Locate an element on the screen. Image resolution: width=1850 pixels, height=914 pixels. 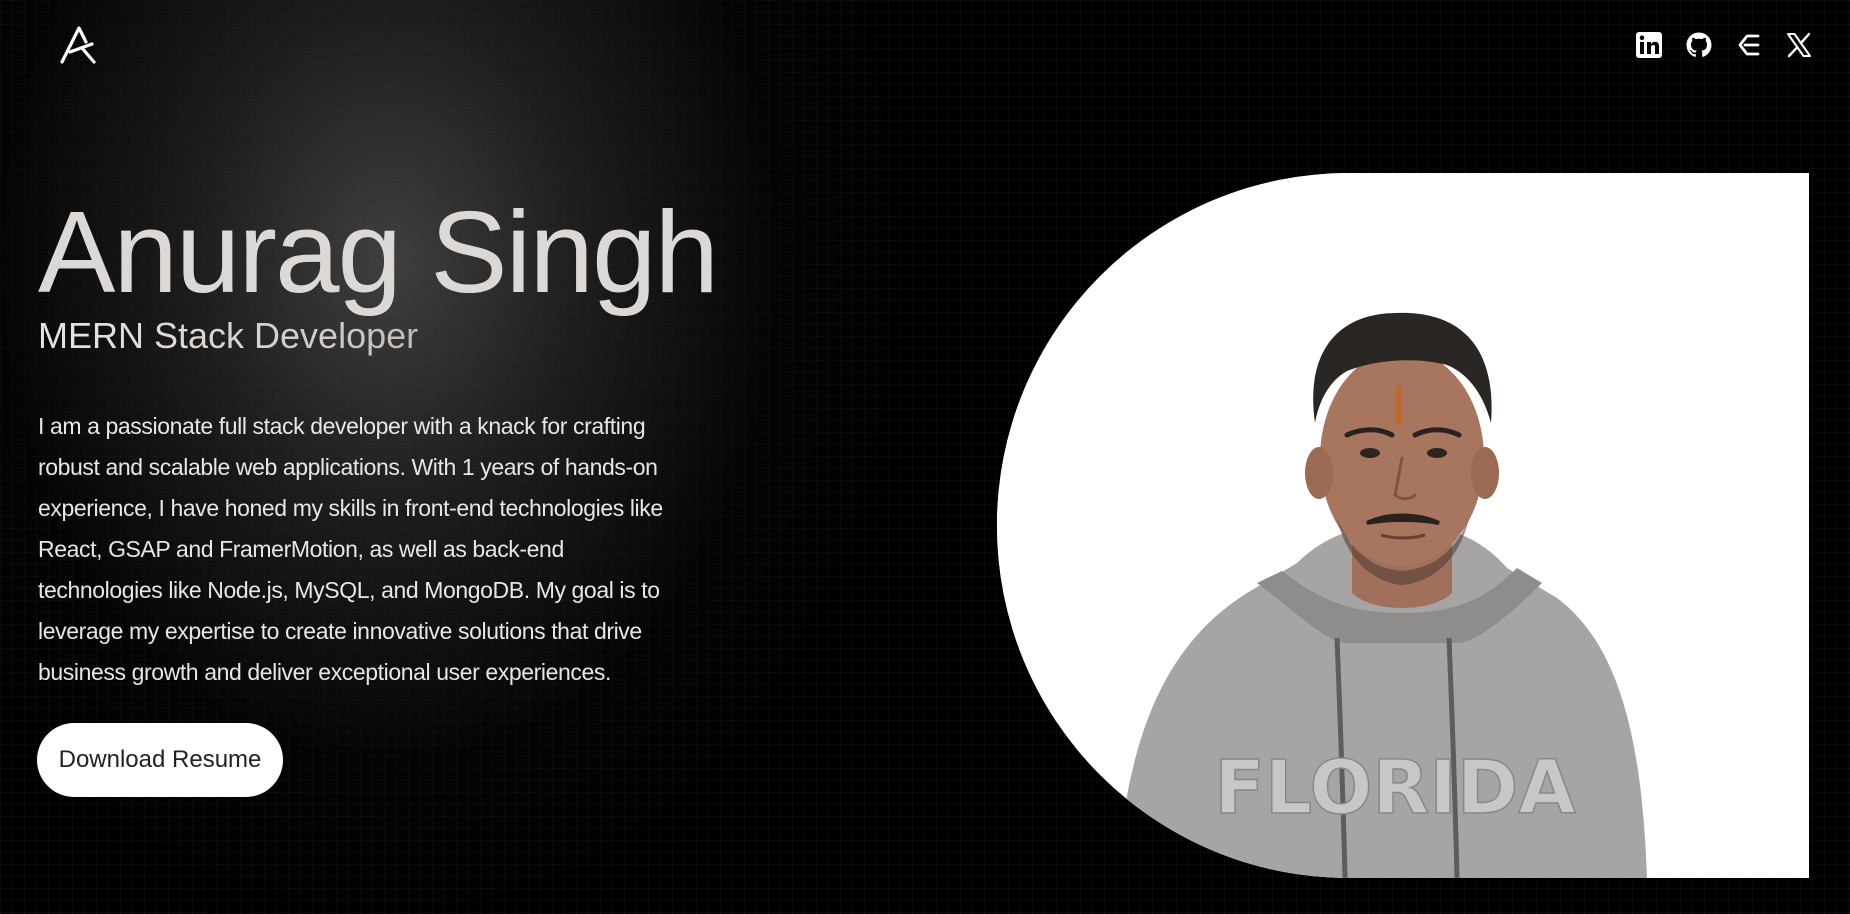
hero-role: MERN Stack Developer is located at coordinates (368, 336).